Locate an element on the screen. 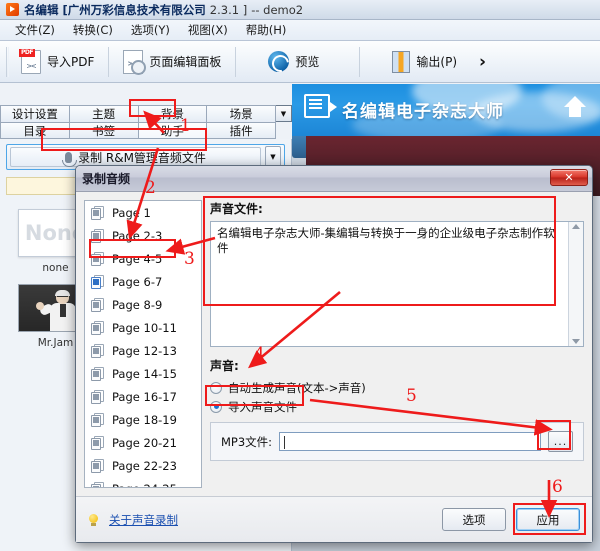 The image size is (600, 551). list-item-label: Page 14-15 is located at coordinates (144, 373).